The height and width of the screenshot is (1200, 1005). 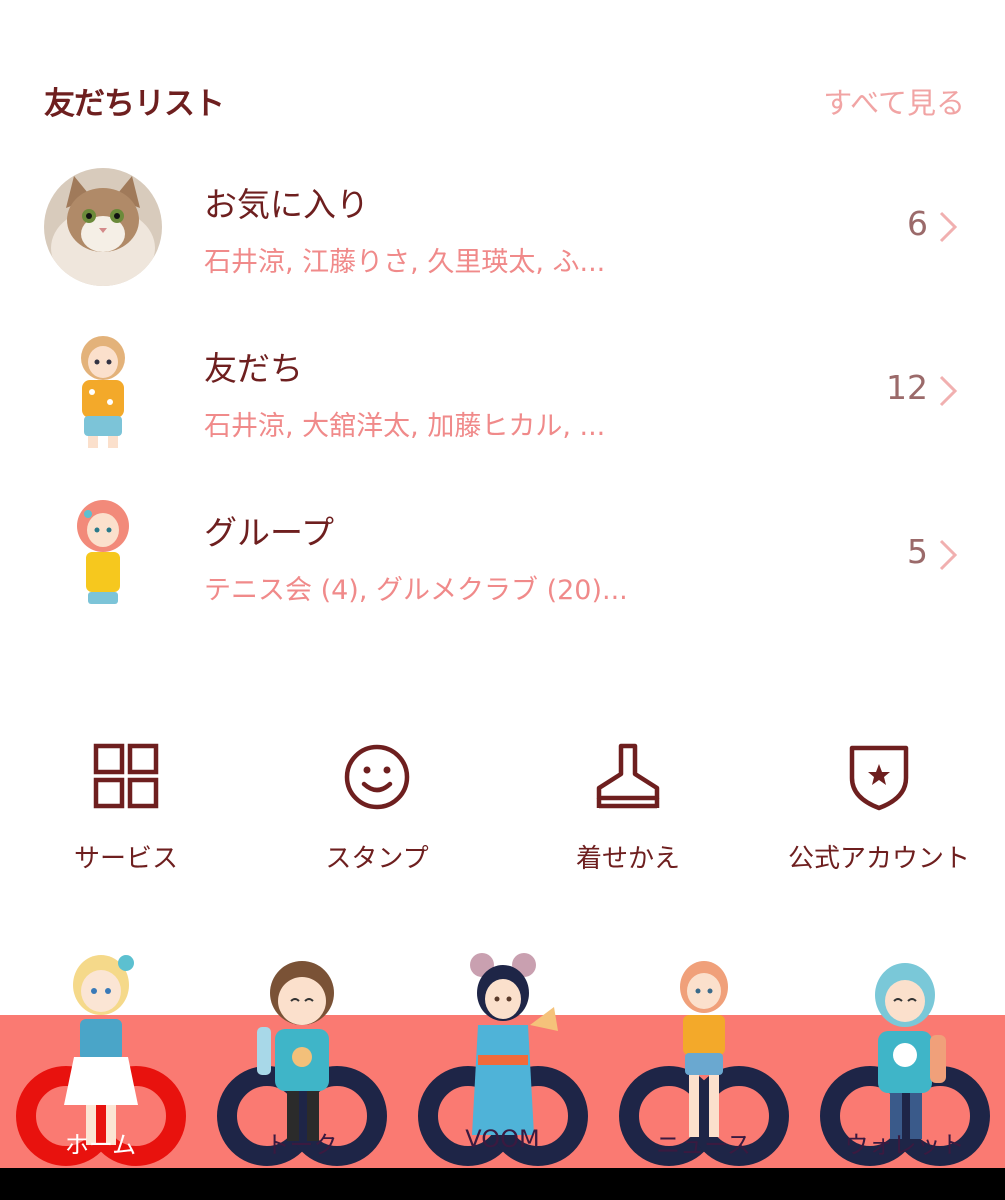 What do you see at coordinates (103, 391) in the screenshot?
I see `girl-yellow-shirt-avatar` at bounding box center [103, 391].